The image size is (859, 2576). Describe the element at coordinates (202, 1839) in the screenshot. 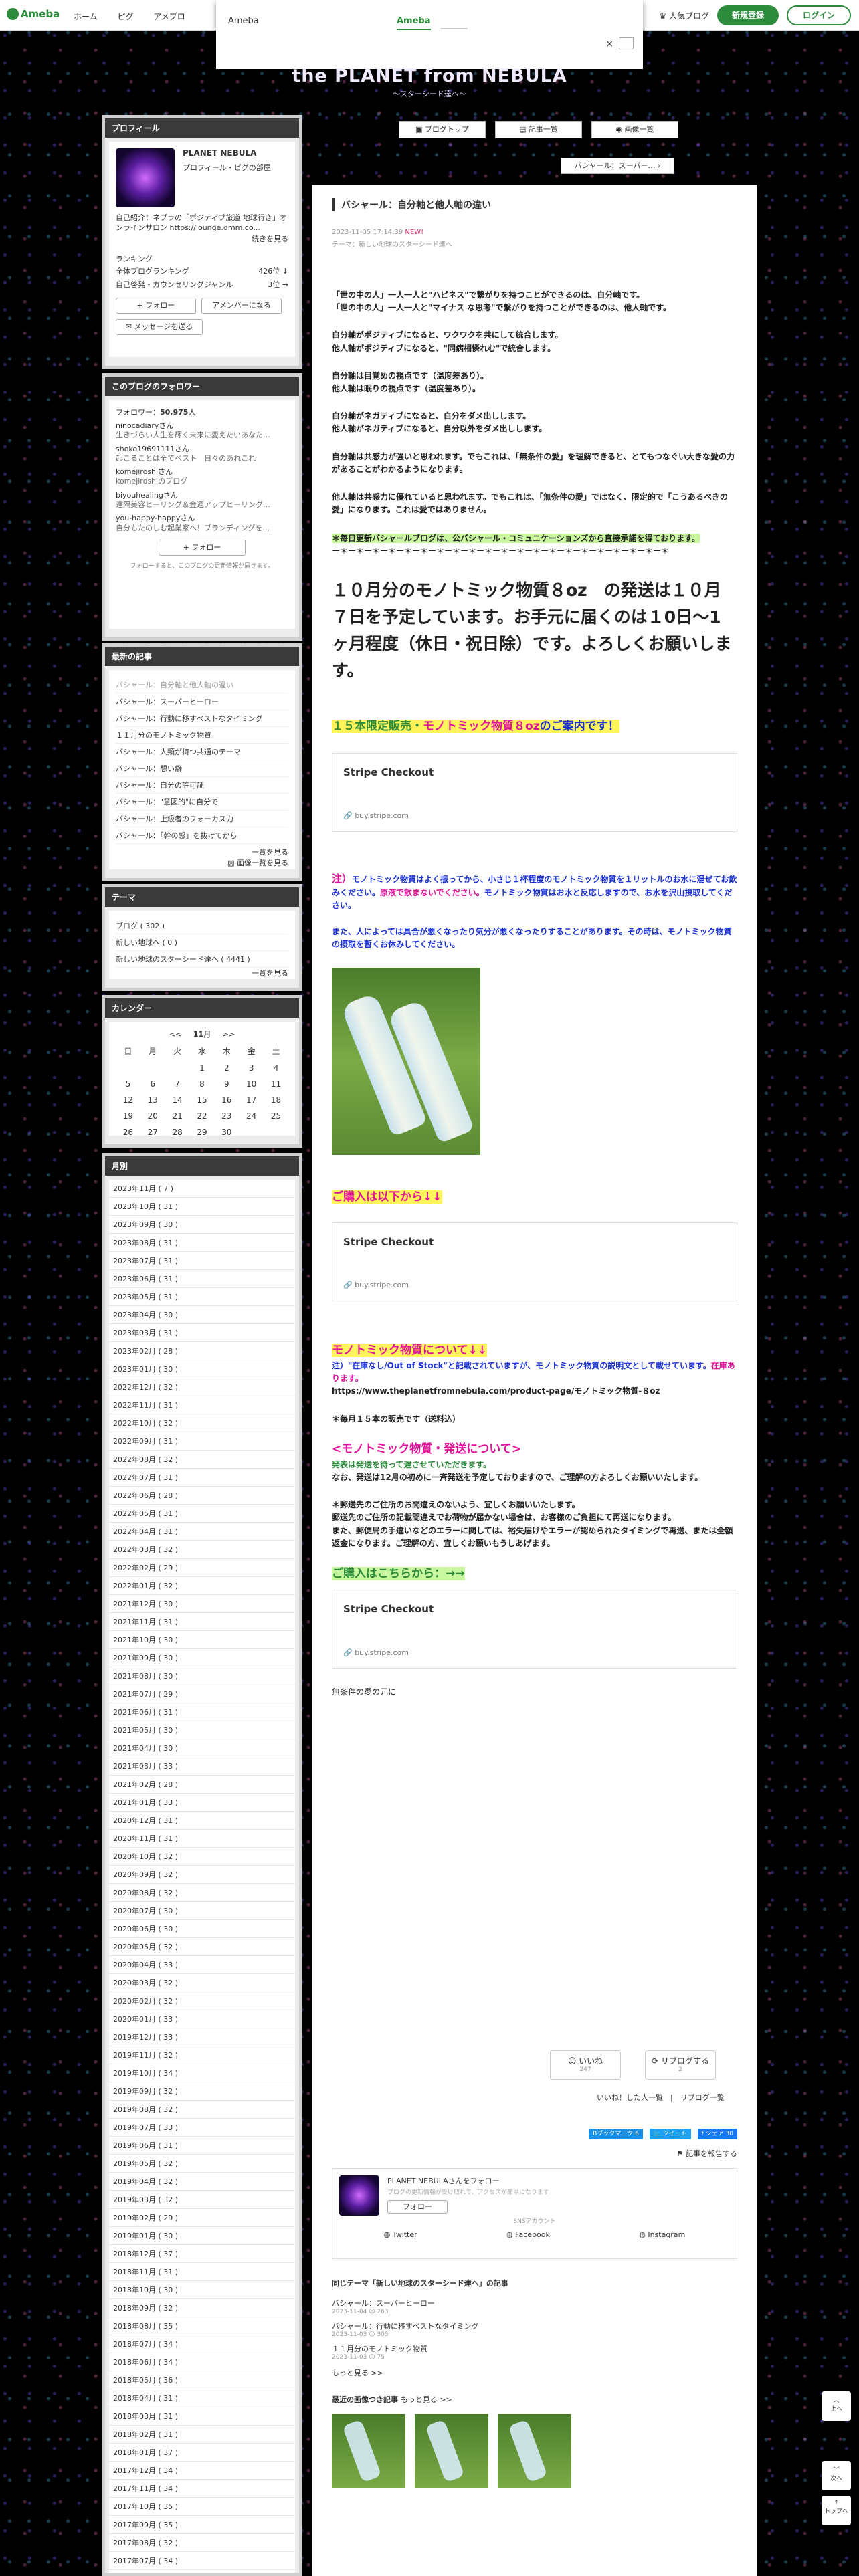

I see `archive-month-link: 2020年11月 ( 31 )` at that location.